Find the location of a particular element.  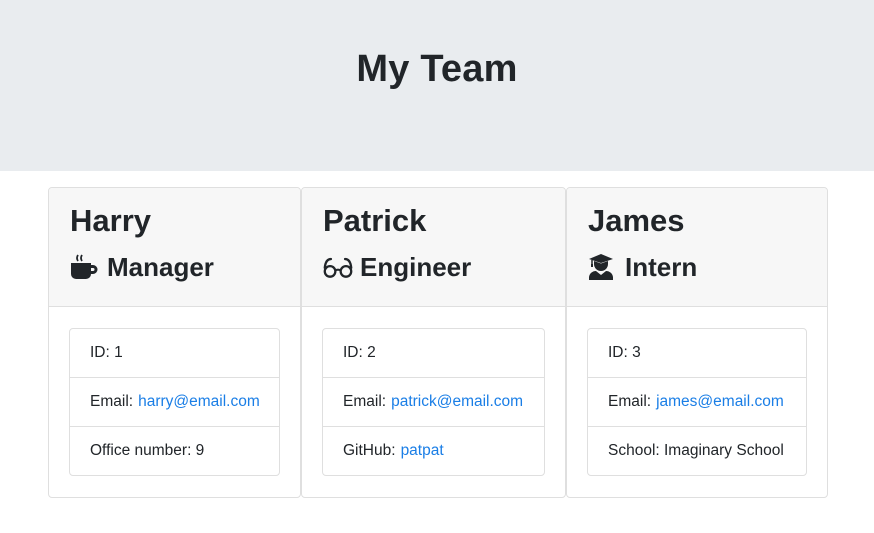

list-item-id: ID: 1 is located at coordinates (174, 353).